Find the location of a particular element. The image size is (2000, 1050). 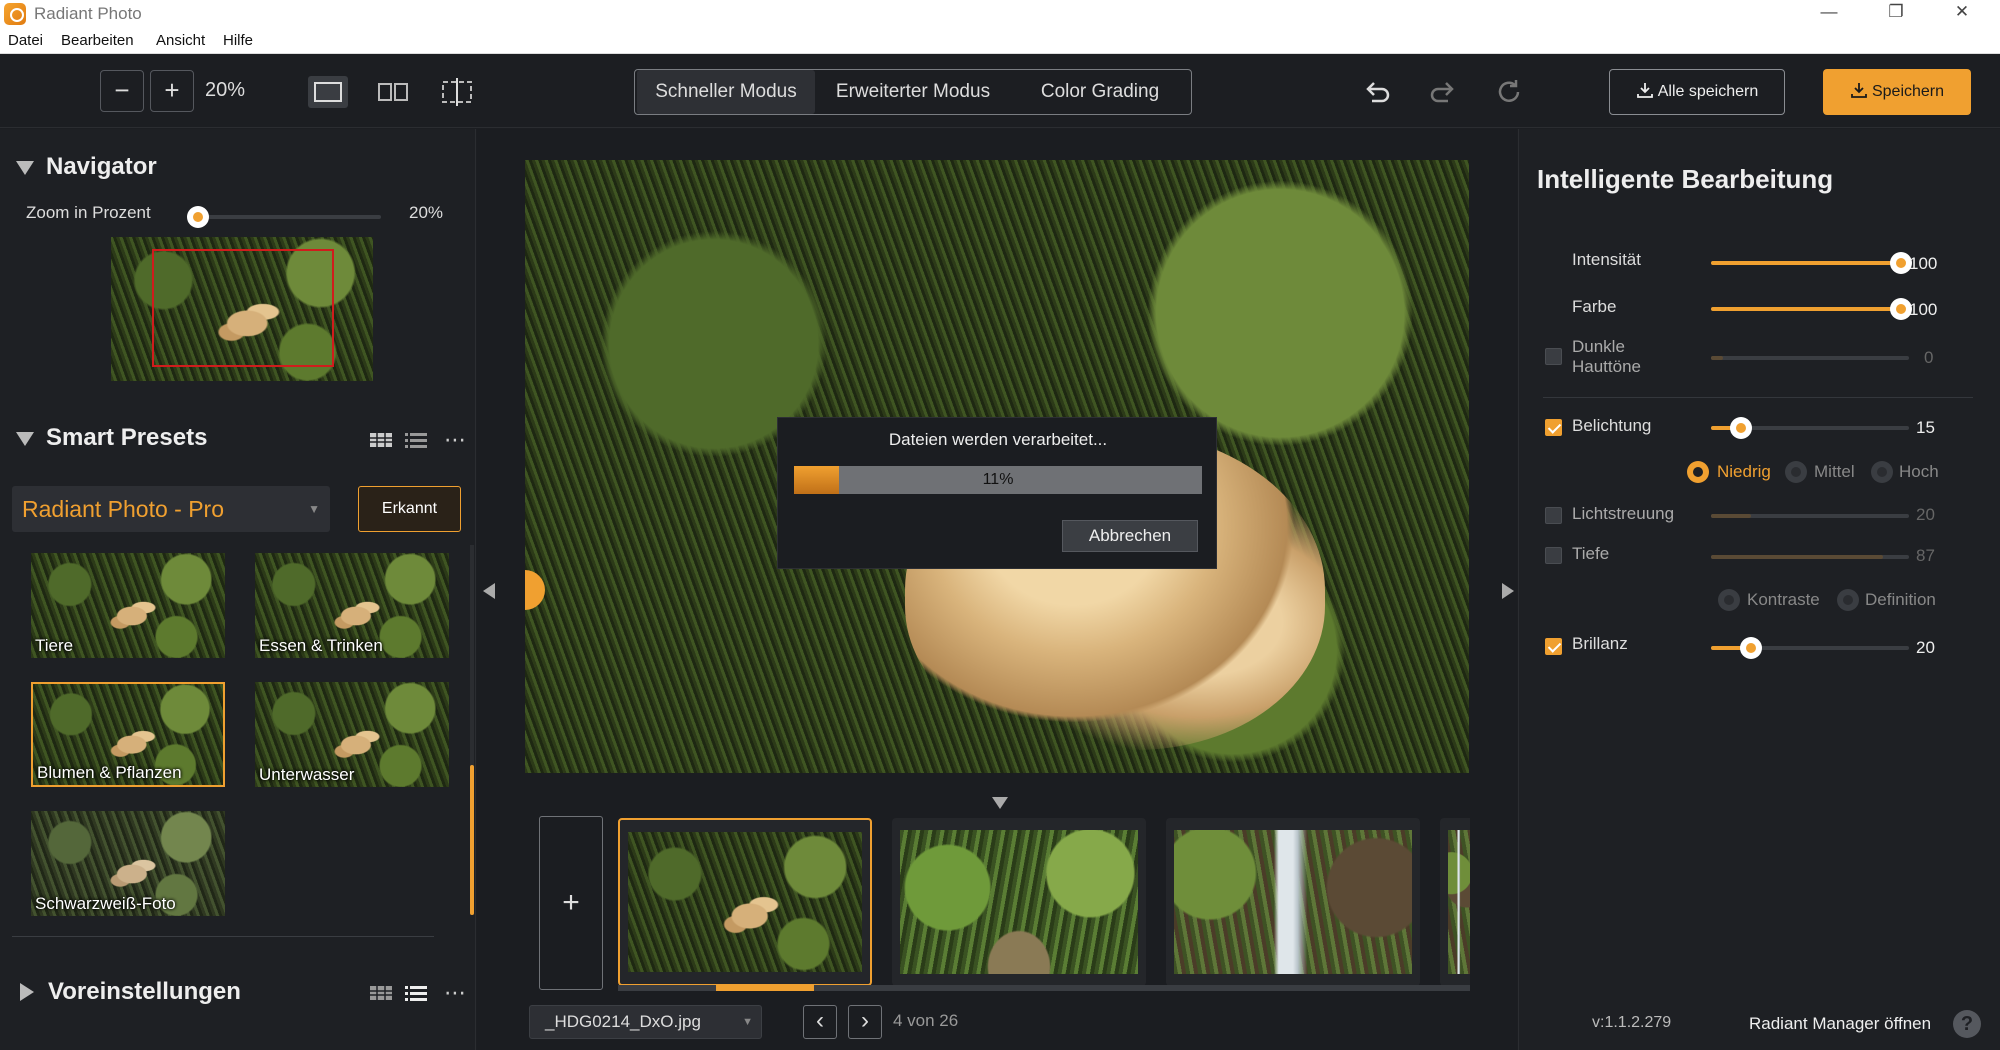

tab-erweiterter-modus: Erweiterter Modus is located at coordinates (913, 92).